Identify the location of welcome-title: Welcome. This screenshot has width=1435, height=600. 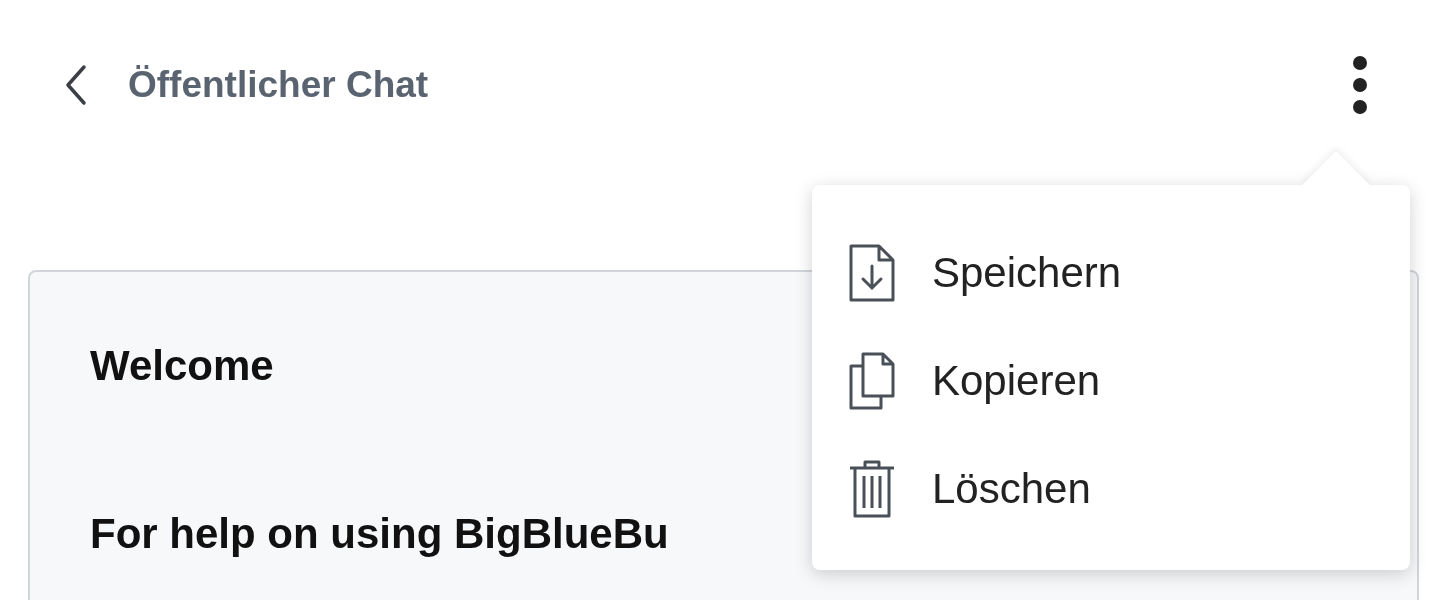
(182, 366).